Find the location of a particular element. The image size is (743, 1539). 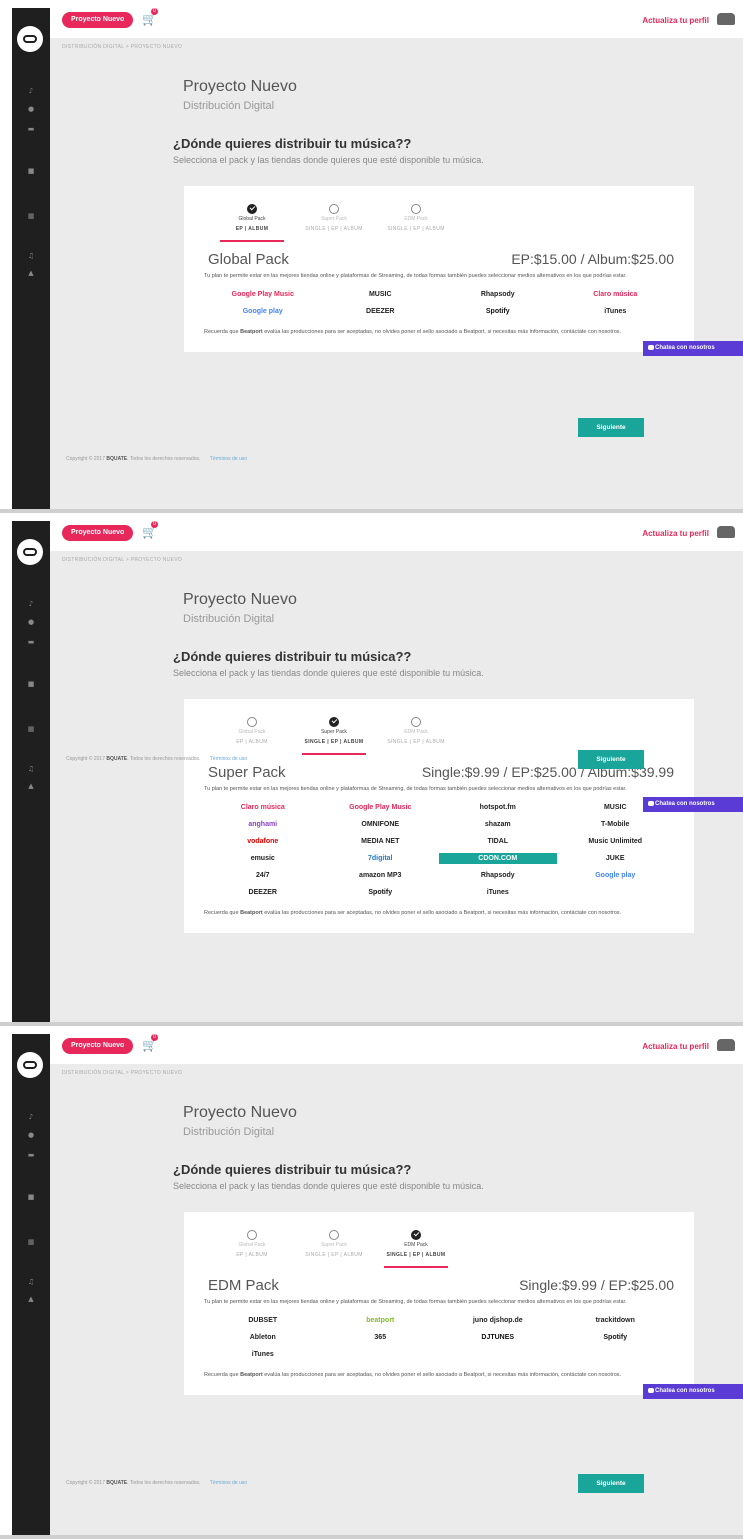

question-heading: ¿Dónde quieres distribuir tu música?? is located at coordinates (292, 1169).